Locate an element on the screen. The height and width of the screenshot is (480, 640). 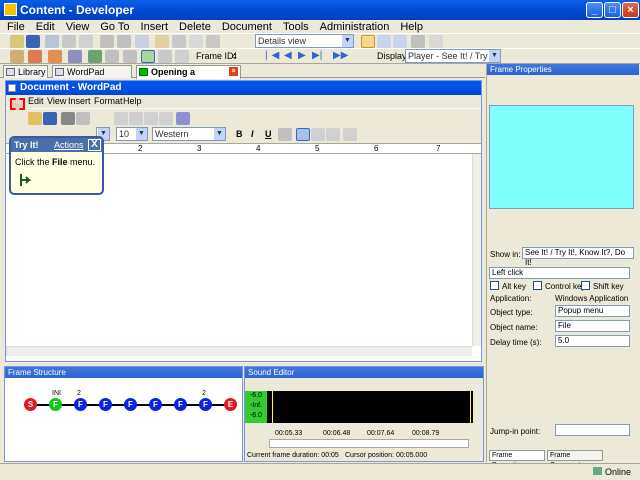
frame-nav-next-icon: ▶ is located at coordinates (302, 55).